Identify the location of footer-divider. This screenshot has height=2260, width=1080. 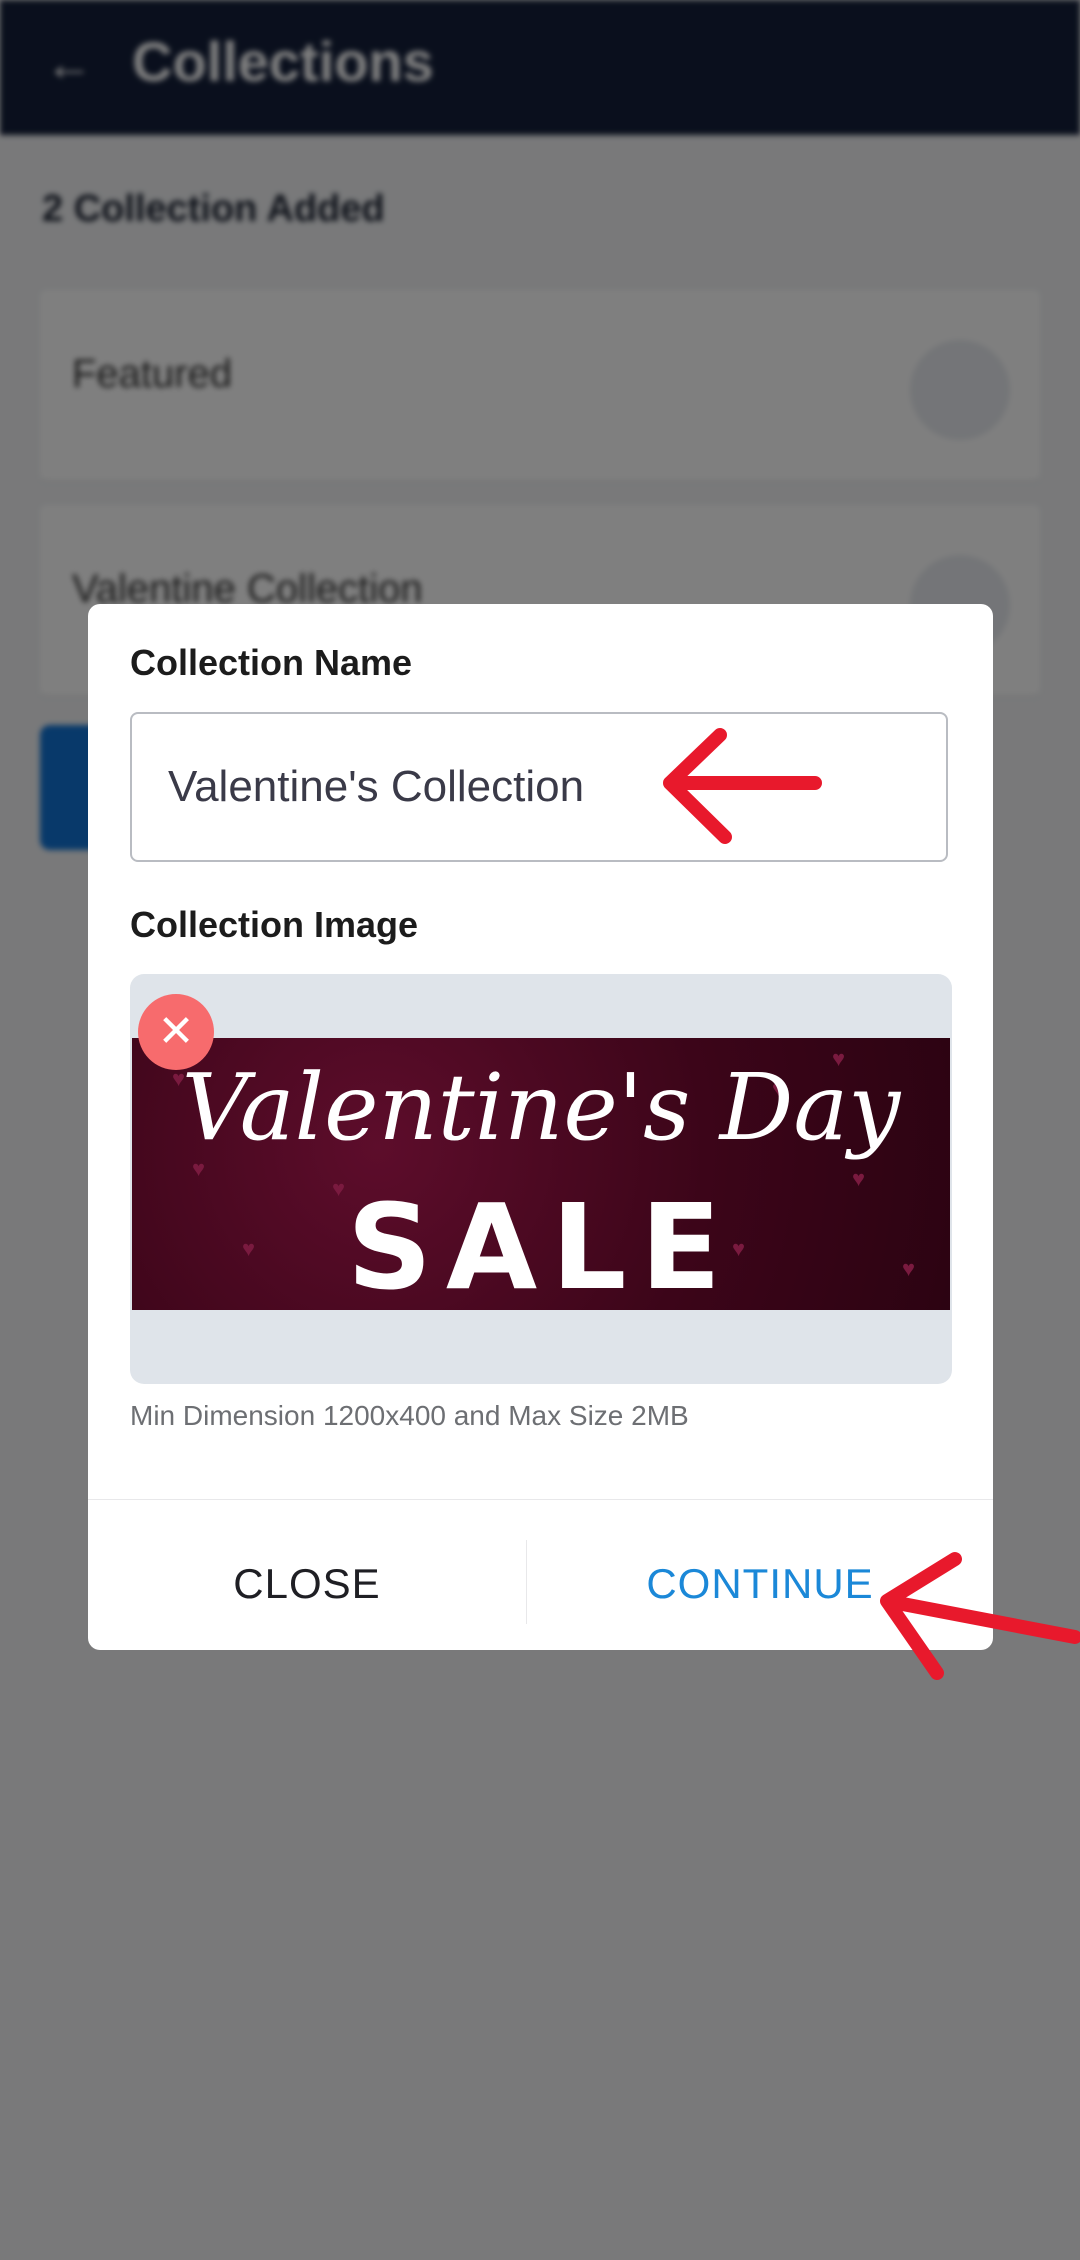
(540, 1499).